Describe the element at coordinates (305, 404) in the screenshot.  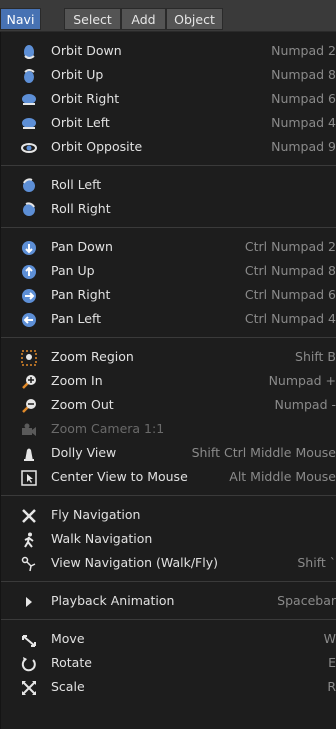
I see `menu-item-shortcut: Numpad -` at that location.